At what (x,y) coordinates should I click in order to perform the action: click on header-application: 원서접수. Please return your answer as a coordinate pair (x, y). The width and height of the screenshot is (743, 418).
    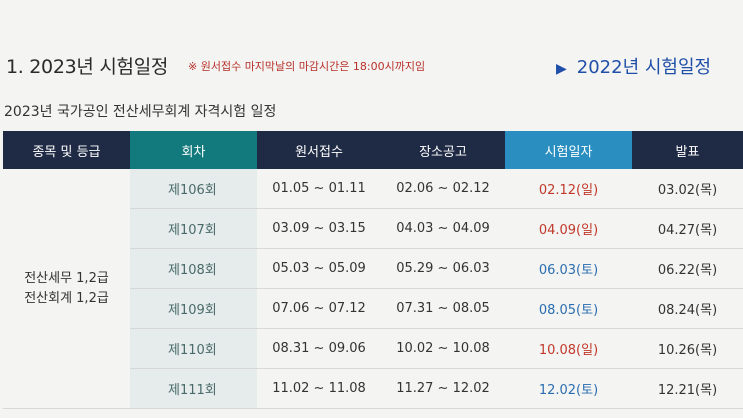
    Looking at the image, I should click on (319, 150).